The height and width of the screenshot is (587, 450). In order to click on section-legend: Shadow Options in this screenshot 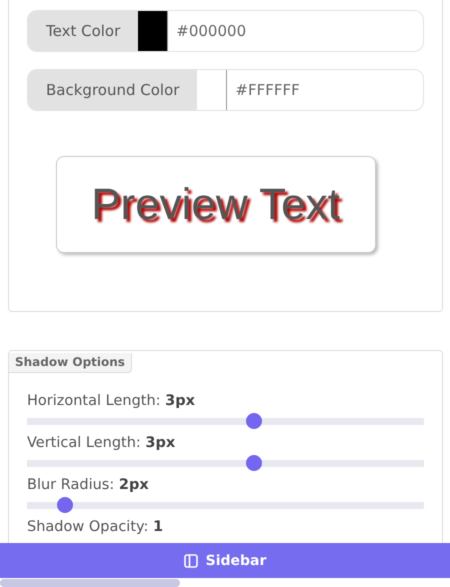, I will do `click(70, 363)`.